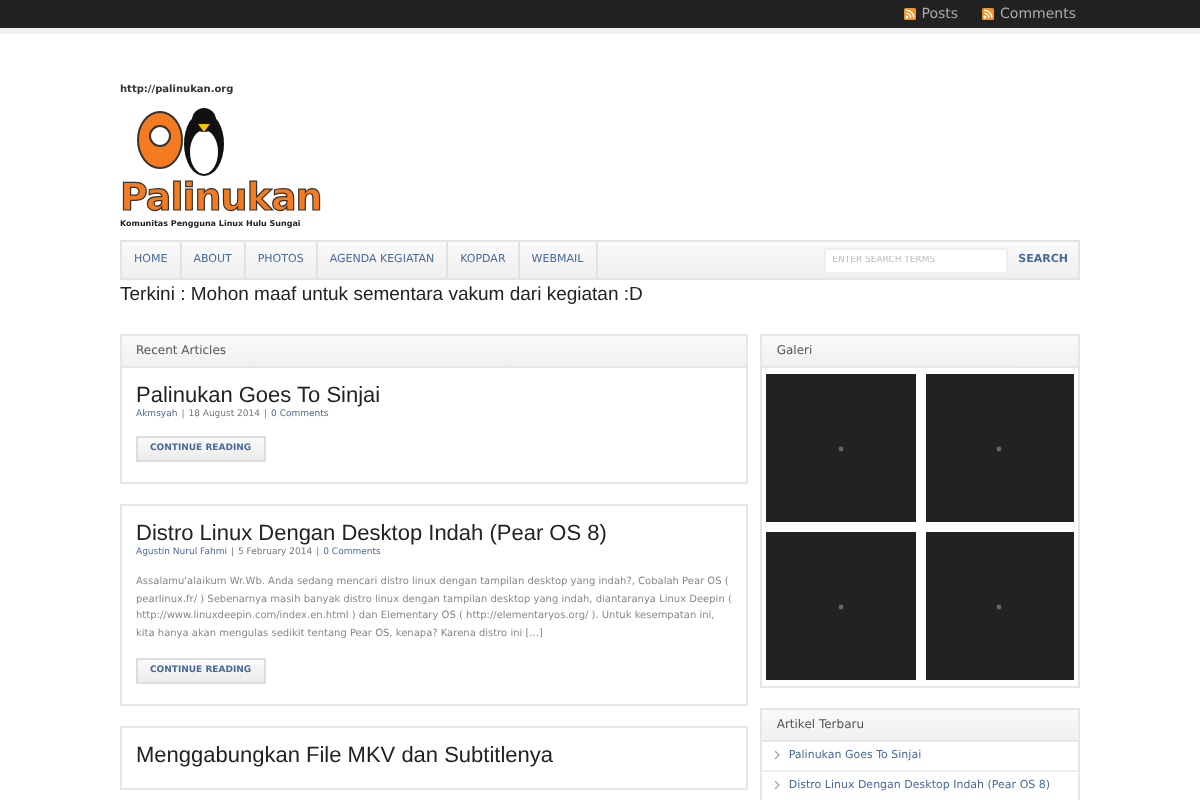 This screenshot has width=1200, height=800. Describe the element at coordinates (222, 199) in the screenshot. I see `logo-name: Palinukan` at that location.